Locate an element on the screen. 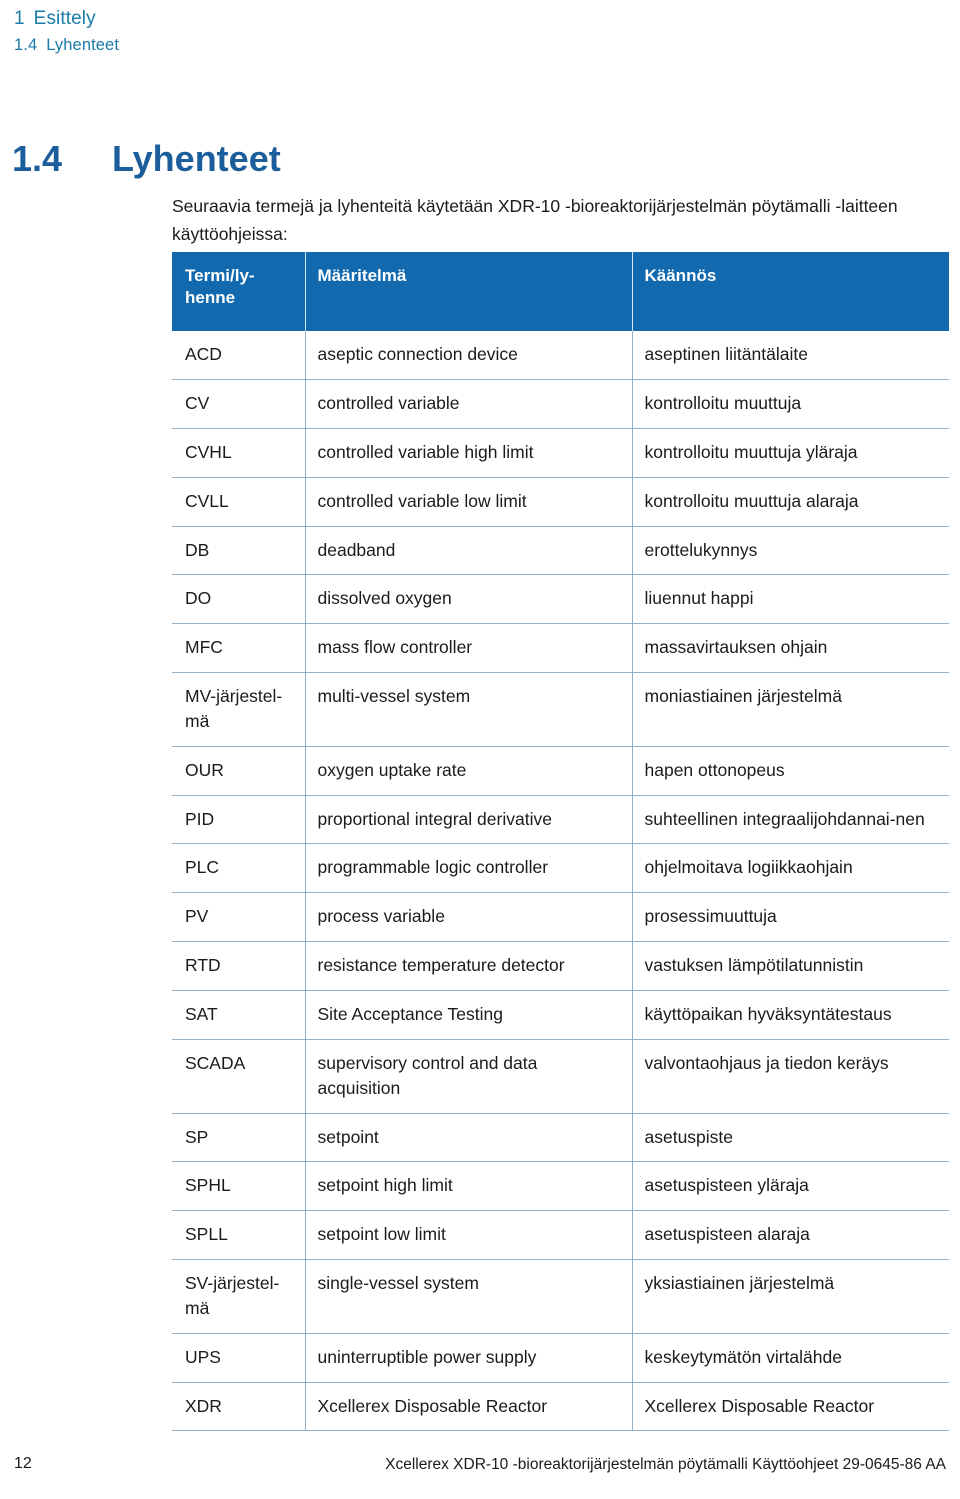 Image resolution: width=960 pixels, height=1499 pixels. breadcrumb-section: 1.4 Lyhenteet is located at coordinates (66, 45).